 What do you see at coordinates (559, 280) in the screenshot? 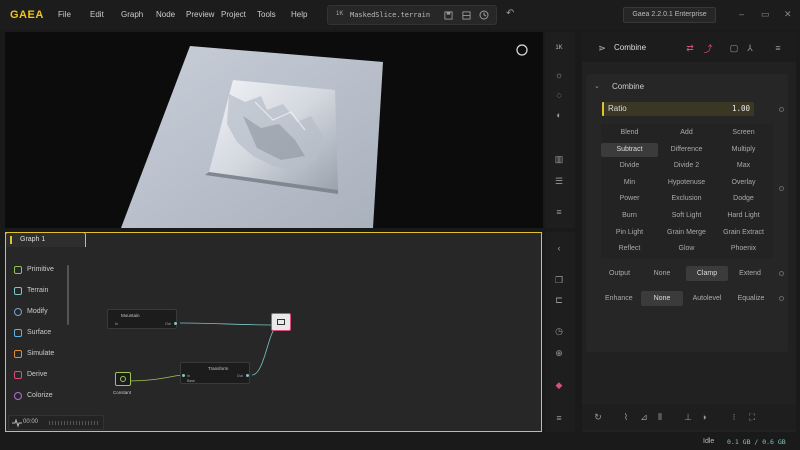
I see `copy-icon: ❐` at bounding box center [559, 280].